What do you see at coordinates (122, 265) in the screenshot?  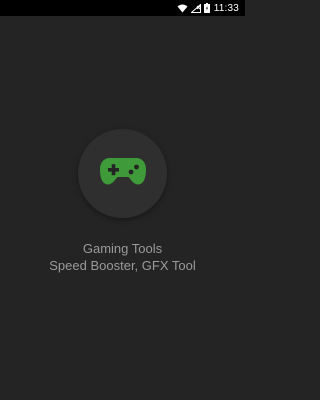 I see `app-subtitle: Speed Booster, GFX Tool` at bounding box center [122, 265].